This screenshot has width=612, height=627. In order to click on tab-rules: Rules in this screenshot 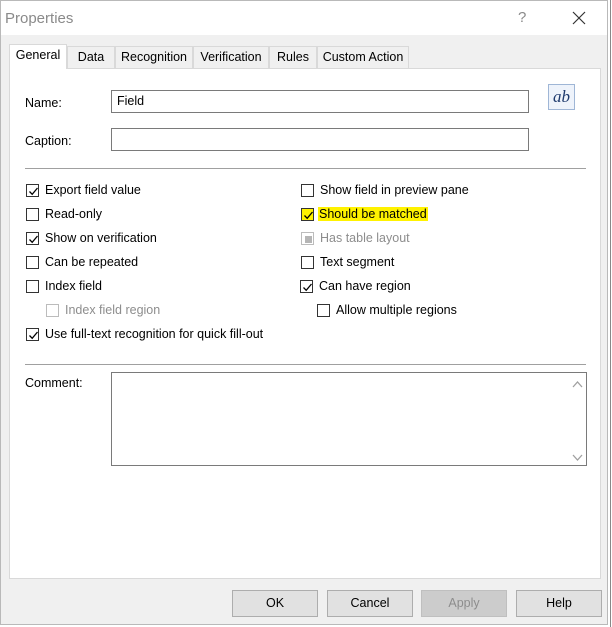, I will do `click(293, 57)`.